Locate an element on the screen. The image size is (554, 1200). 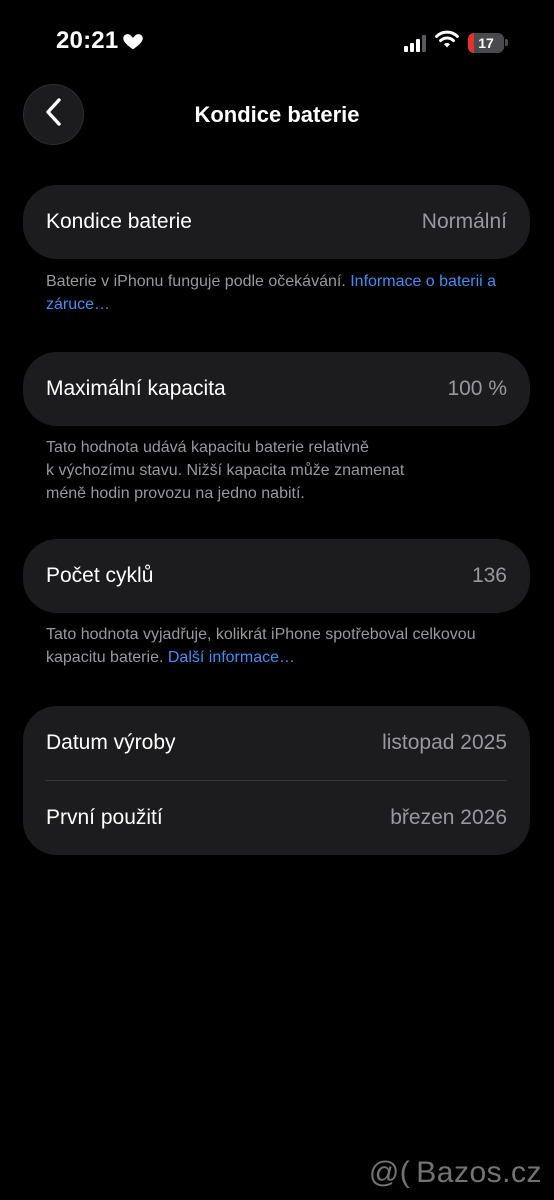
max-capacity-card: Maximální kapacita 100 % is located at coordinates (276, 389).